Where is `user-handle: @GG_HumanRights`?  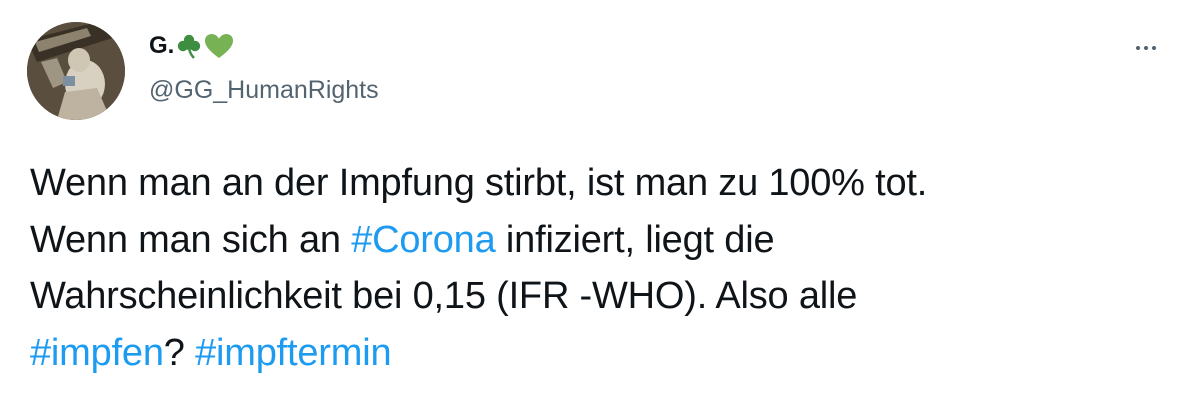 user-handle: @GG_HumanRights is located at coordinates (264, 90).